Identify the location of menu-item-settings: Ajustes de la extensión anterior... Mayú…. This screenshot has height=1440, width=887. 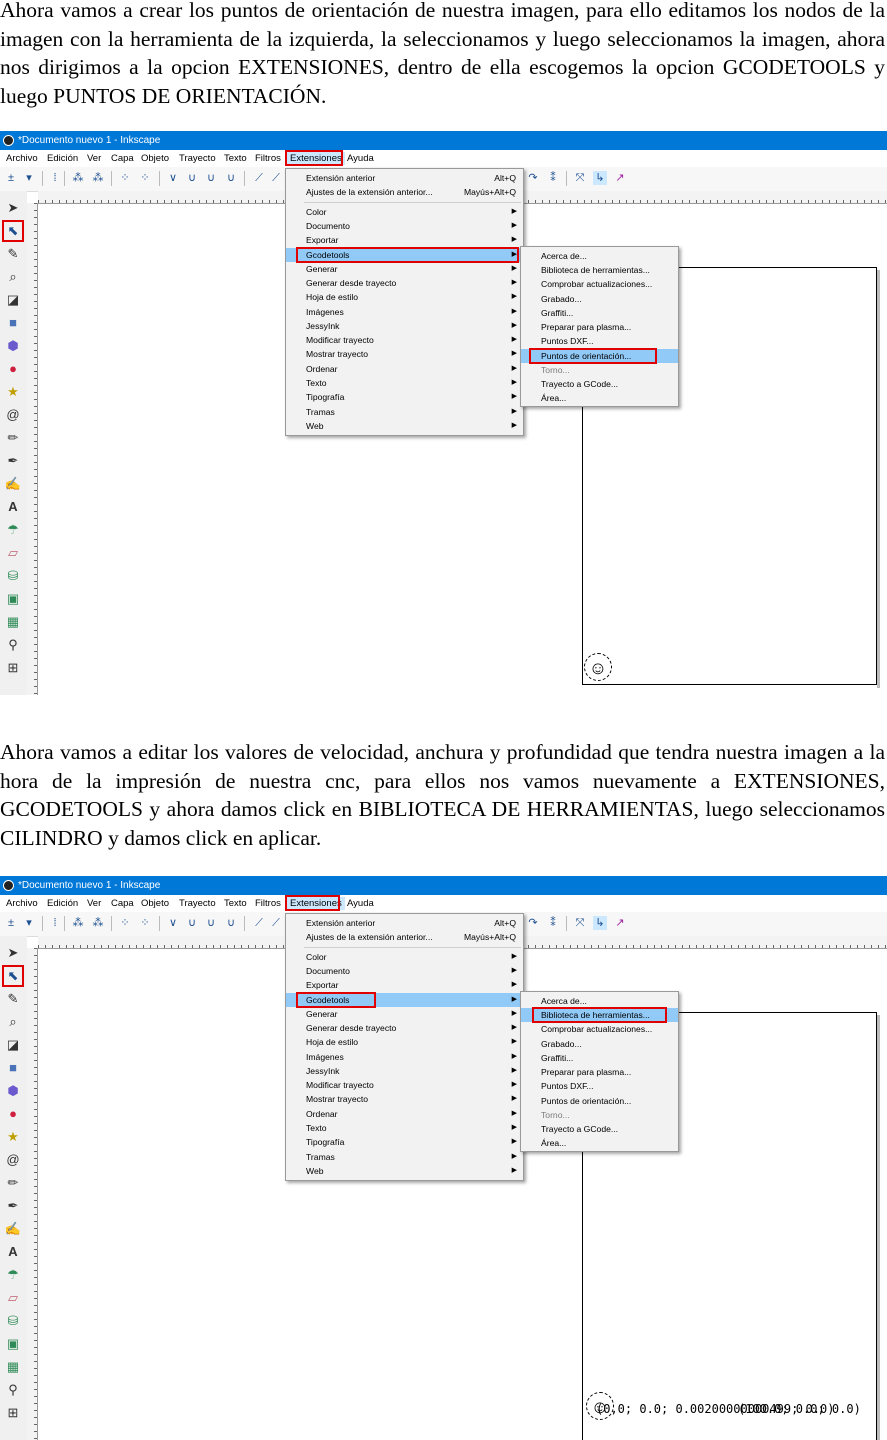
(404, 937).